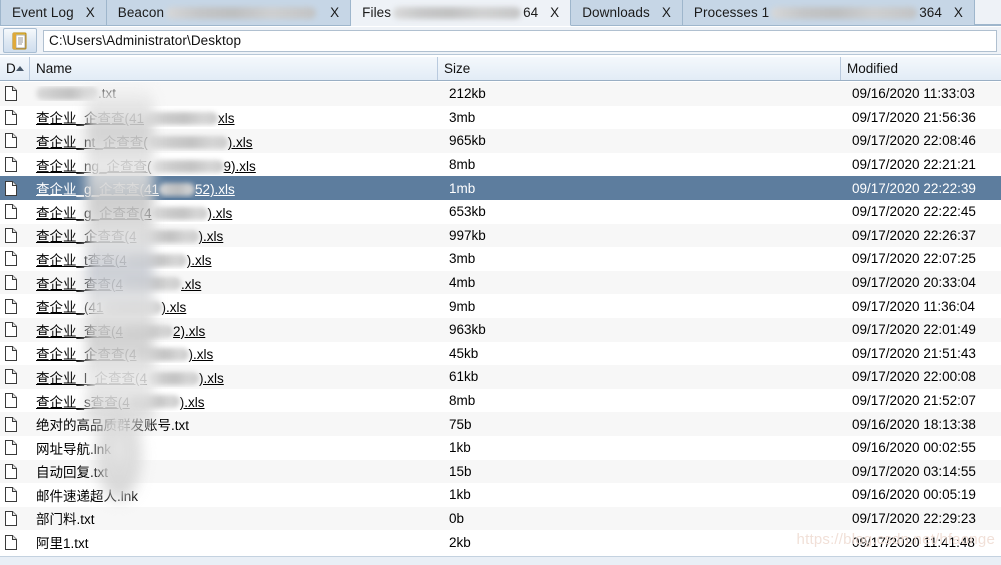 The height and width of the screenshot is (565, 1001). Describe the element at coordinates (234, 259) in the screenshot. I see `file-name-cell: 查企业_t查查(4).xls` at that location.